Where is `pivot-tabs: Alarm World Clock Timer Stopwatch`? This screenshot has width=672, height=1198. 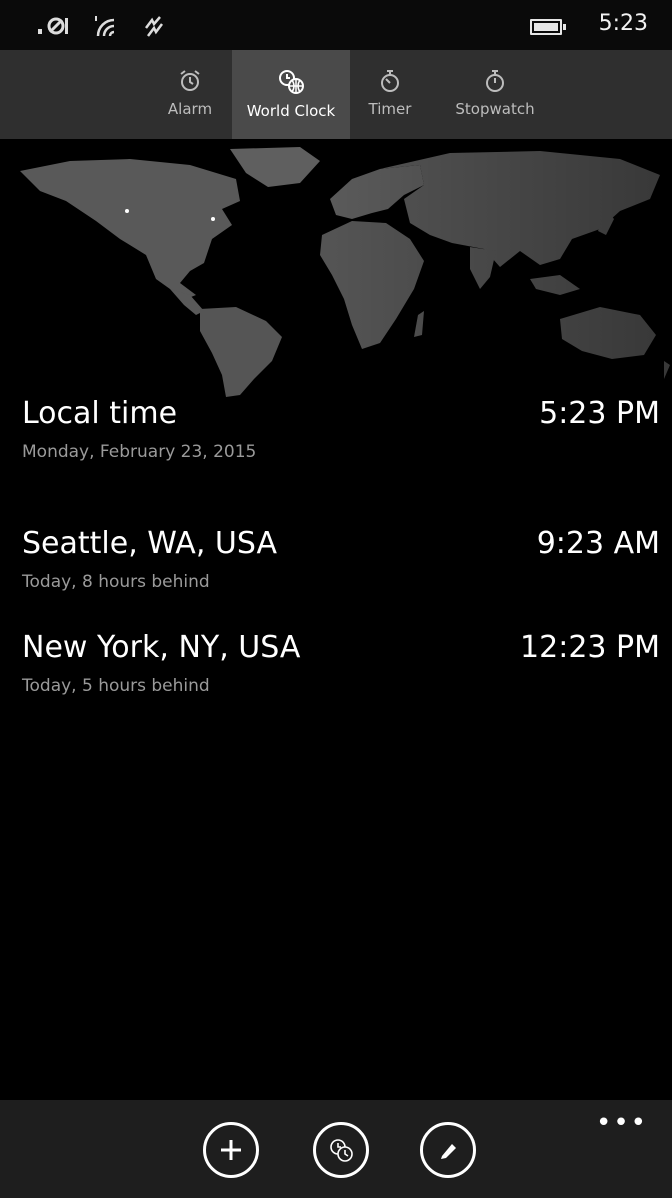 pivot-tabs: Alarm World Clock Timer Stopwatch is located at coordinates (336, 94).